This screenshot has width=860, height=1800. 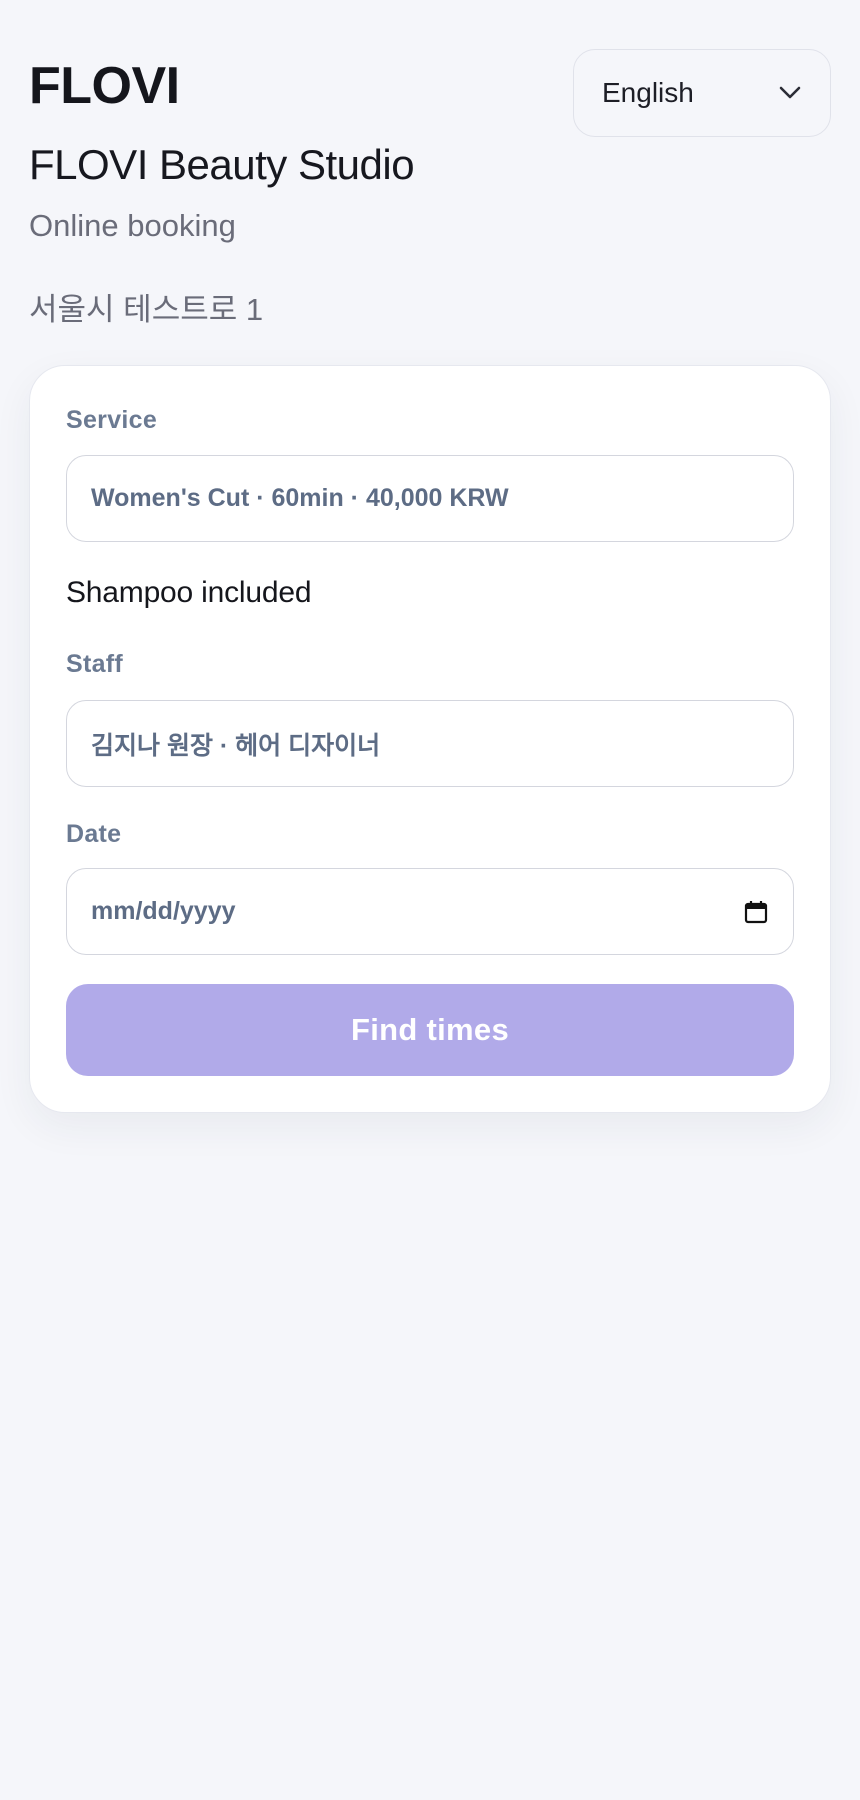 What do you see at coordinates (236, 745) in the screenshot?
I see `staff-value: 김지나 원장 · 헤어 디자이너` at bounding box center [236, 745].